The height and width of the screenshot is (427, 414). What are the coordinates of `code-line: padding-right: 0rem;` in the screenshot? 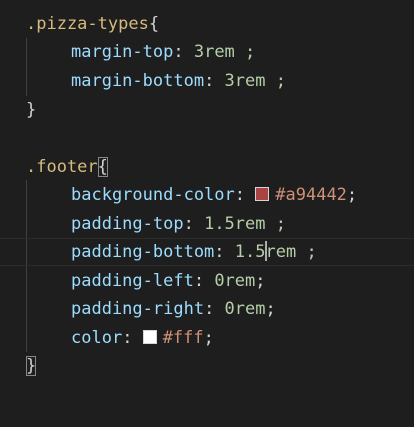 It's located at (207, 309).